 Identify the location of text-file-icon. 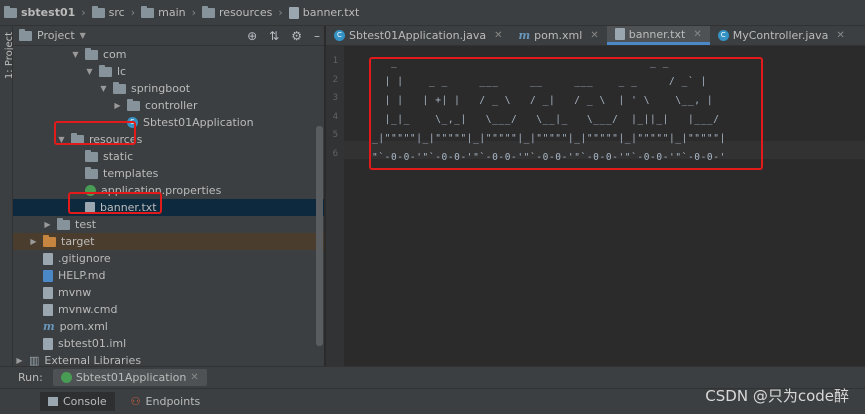
(293, 12).